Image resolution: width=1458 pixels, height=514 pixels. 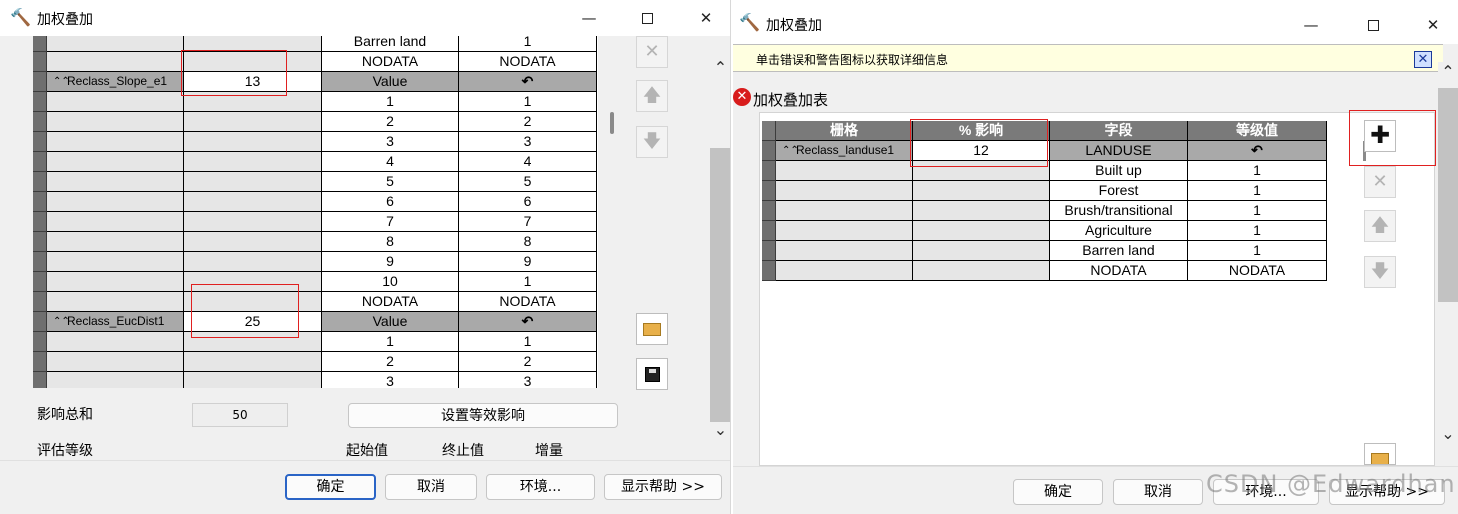 I want to click on scale-cell: 4, so click(x=528, y=162).